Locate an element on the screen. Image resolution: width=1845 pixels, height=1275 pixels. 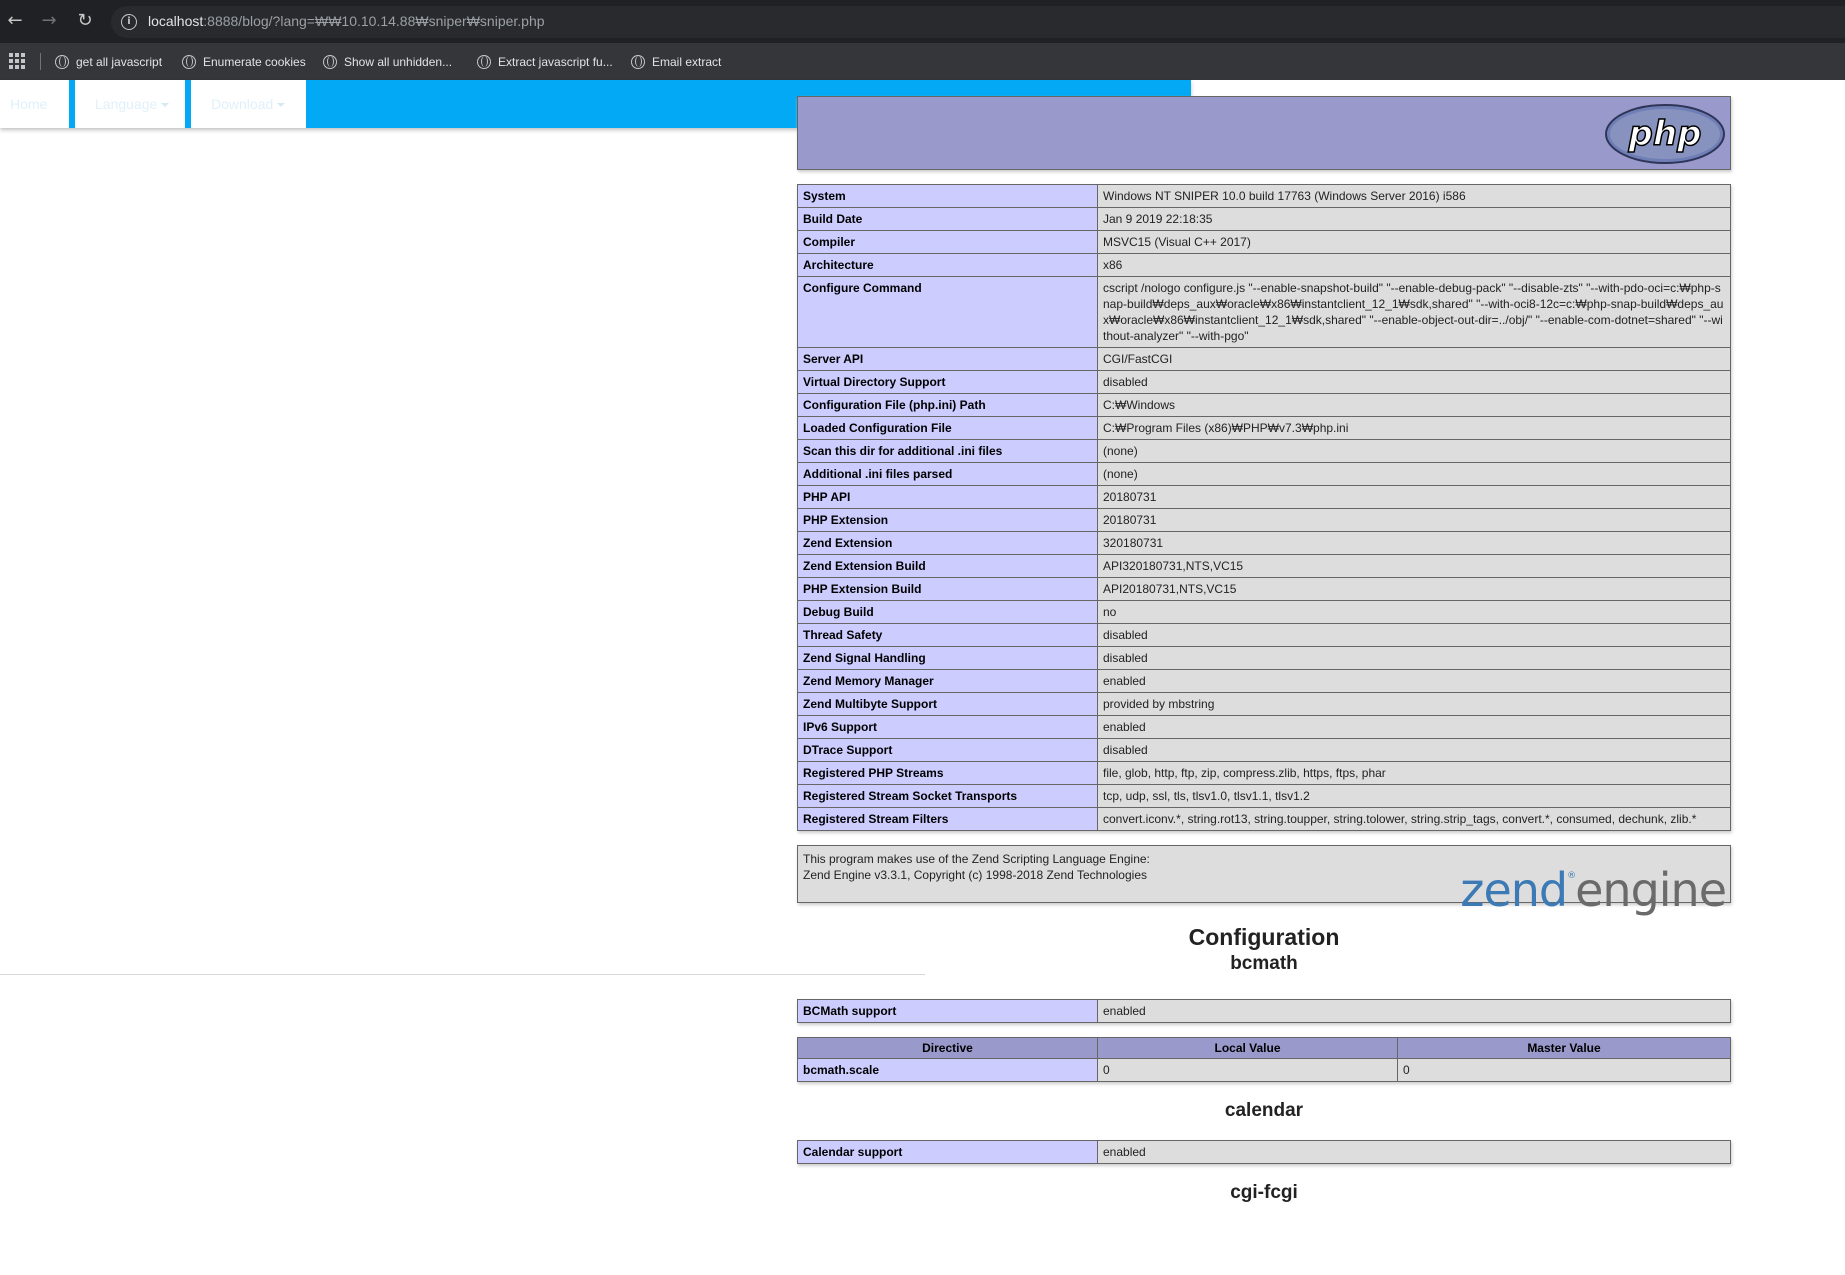
table-row: Debug Build no is located at coordinates (1264, 612).